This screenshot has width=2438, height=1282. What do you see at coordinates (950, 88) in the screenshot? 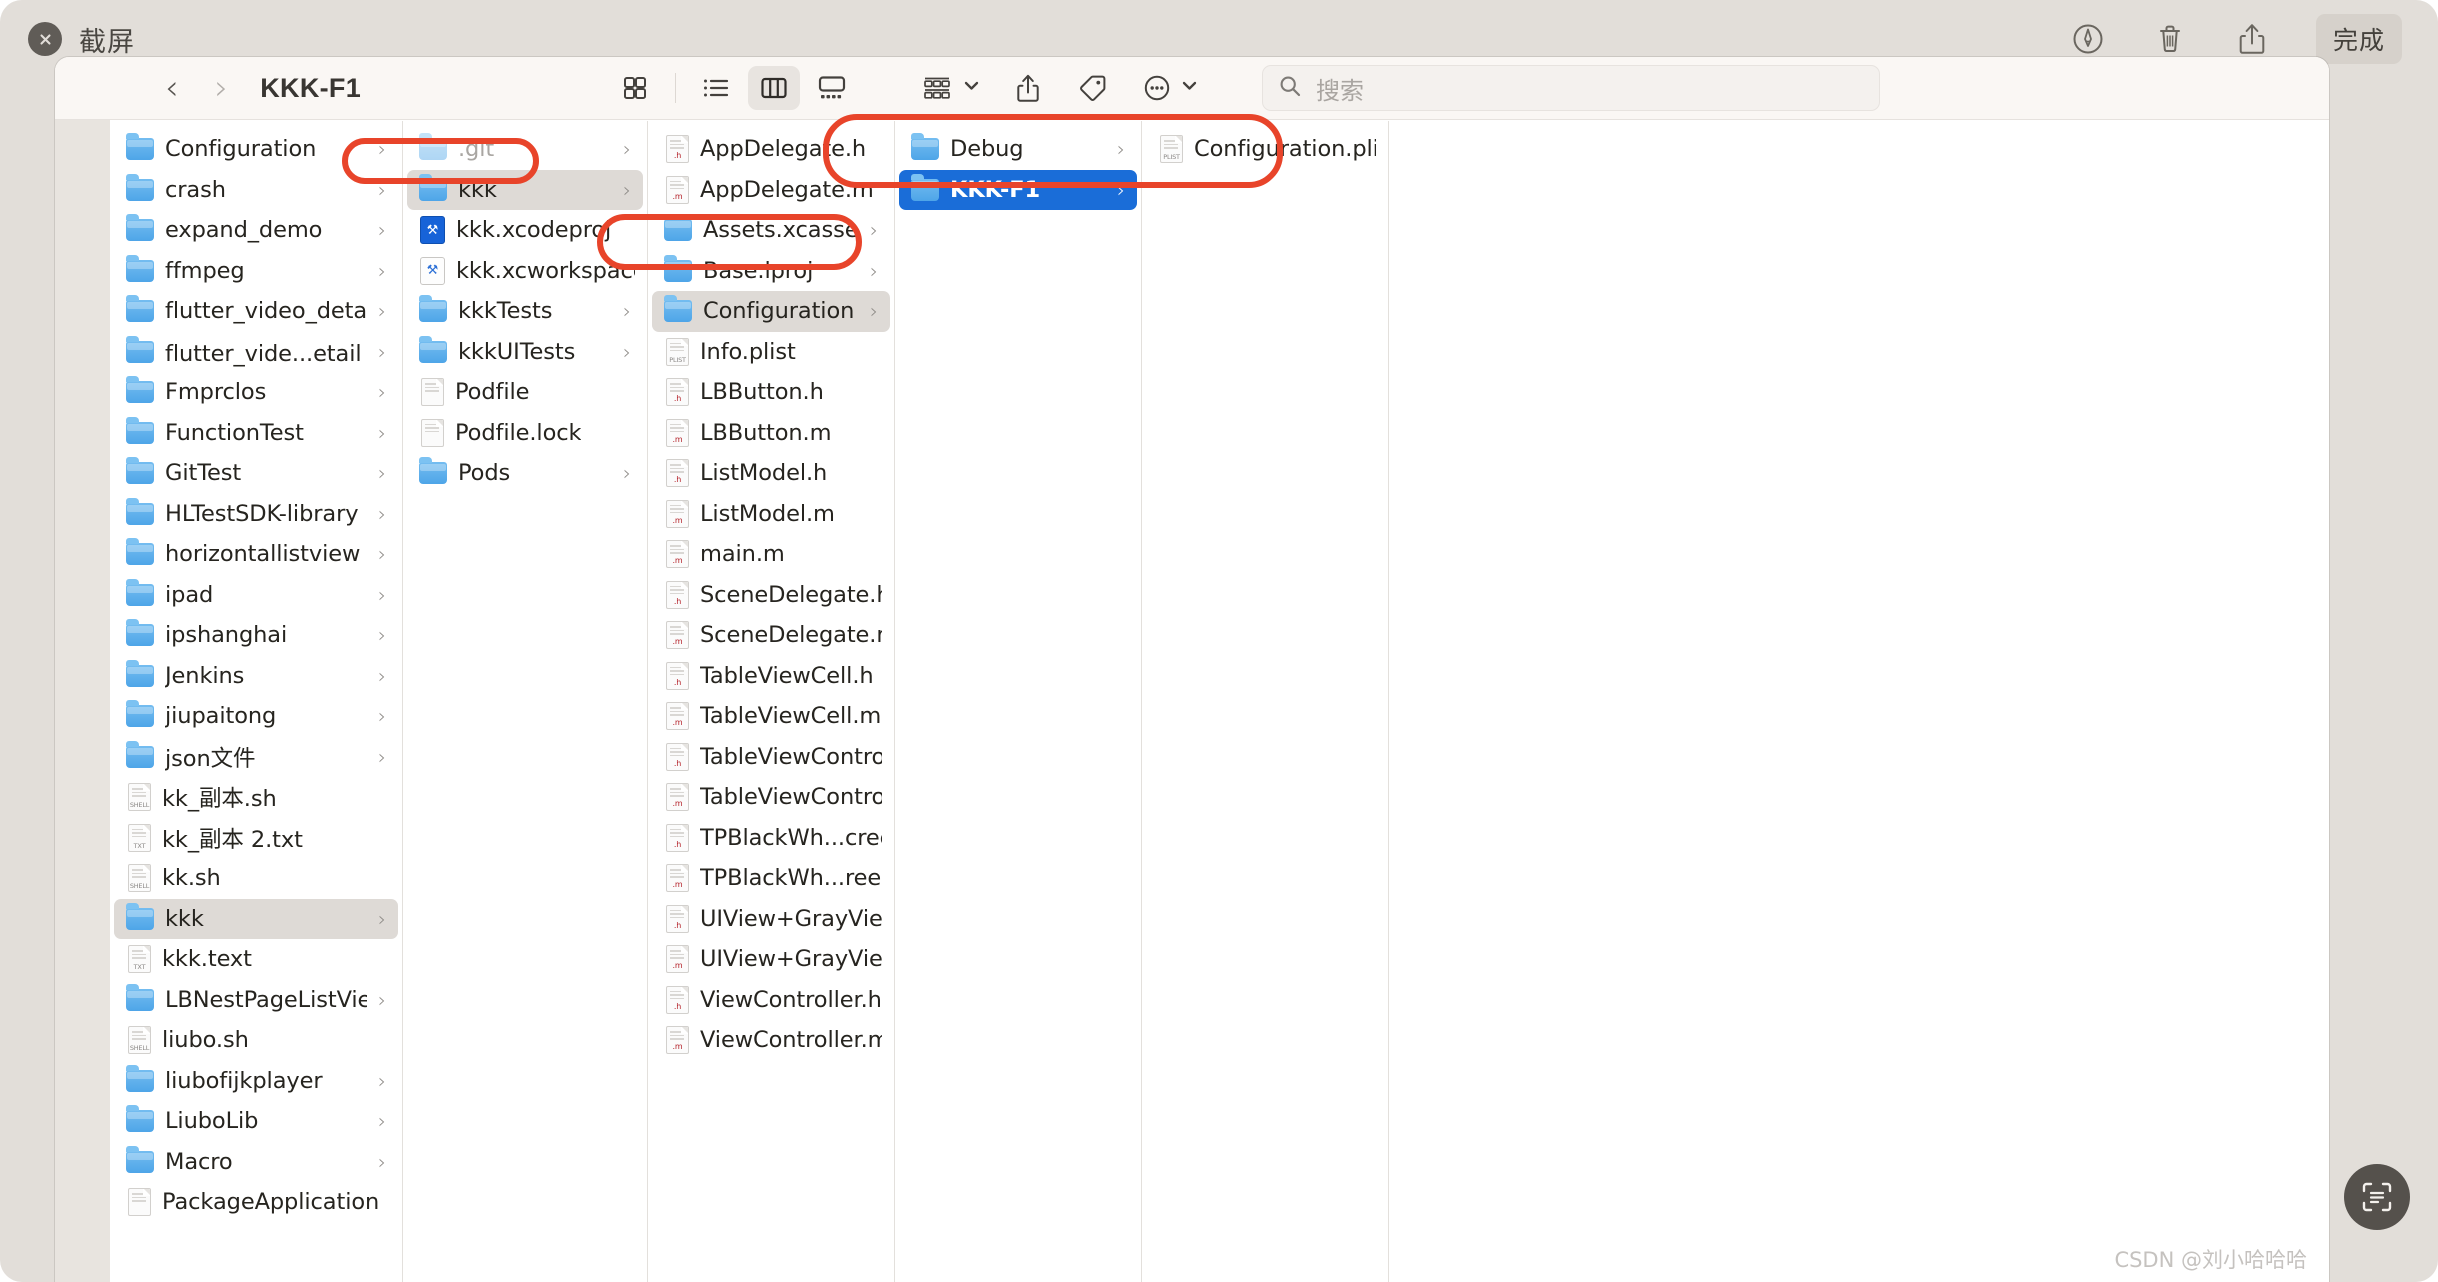
I see `group-by-button` at bounding box center [950, 88].